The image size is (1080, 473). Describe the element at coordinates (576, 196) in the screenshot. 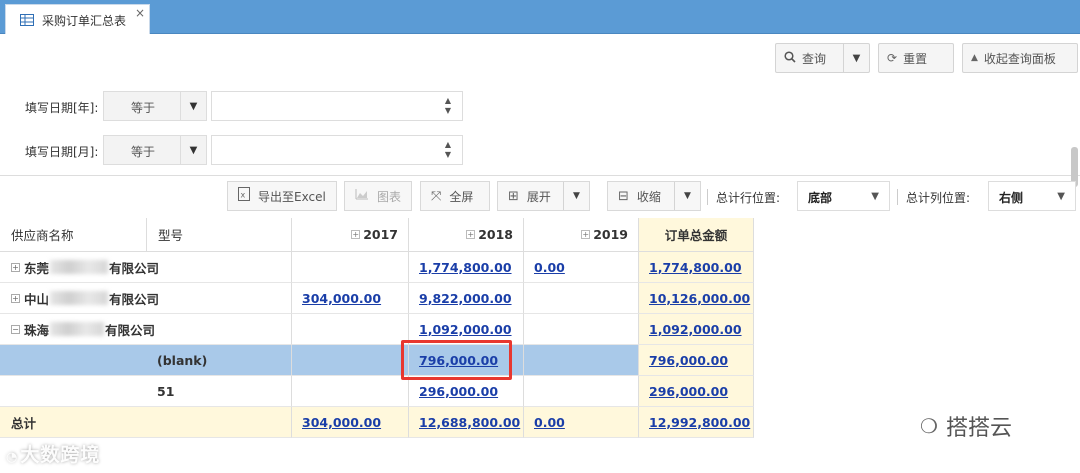

I see `expand-dropdown-icon: ▼` at that location.